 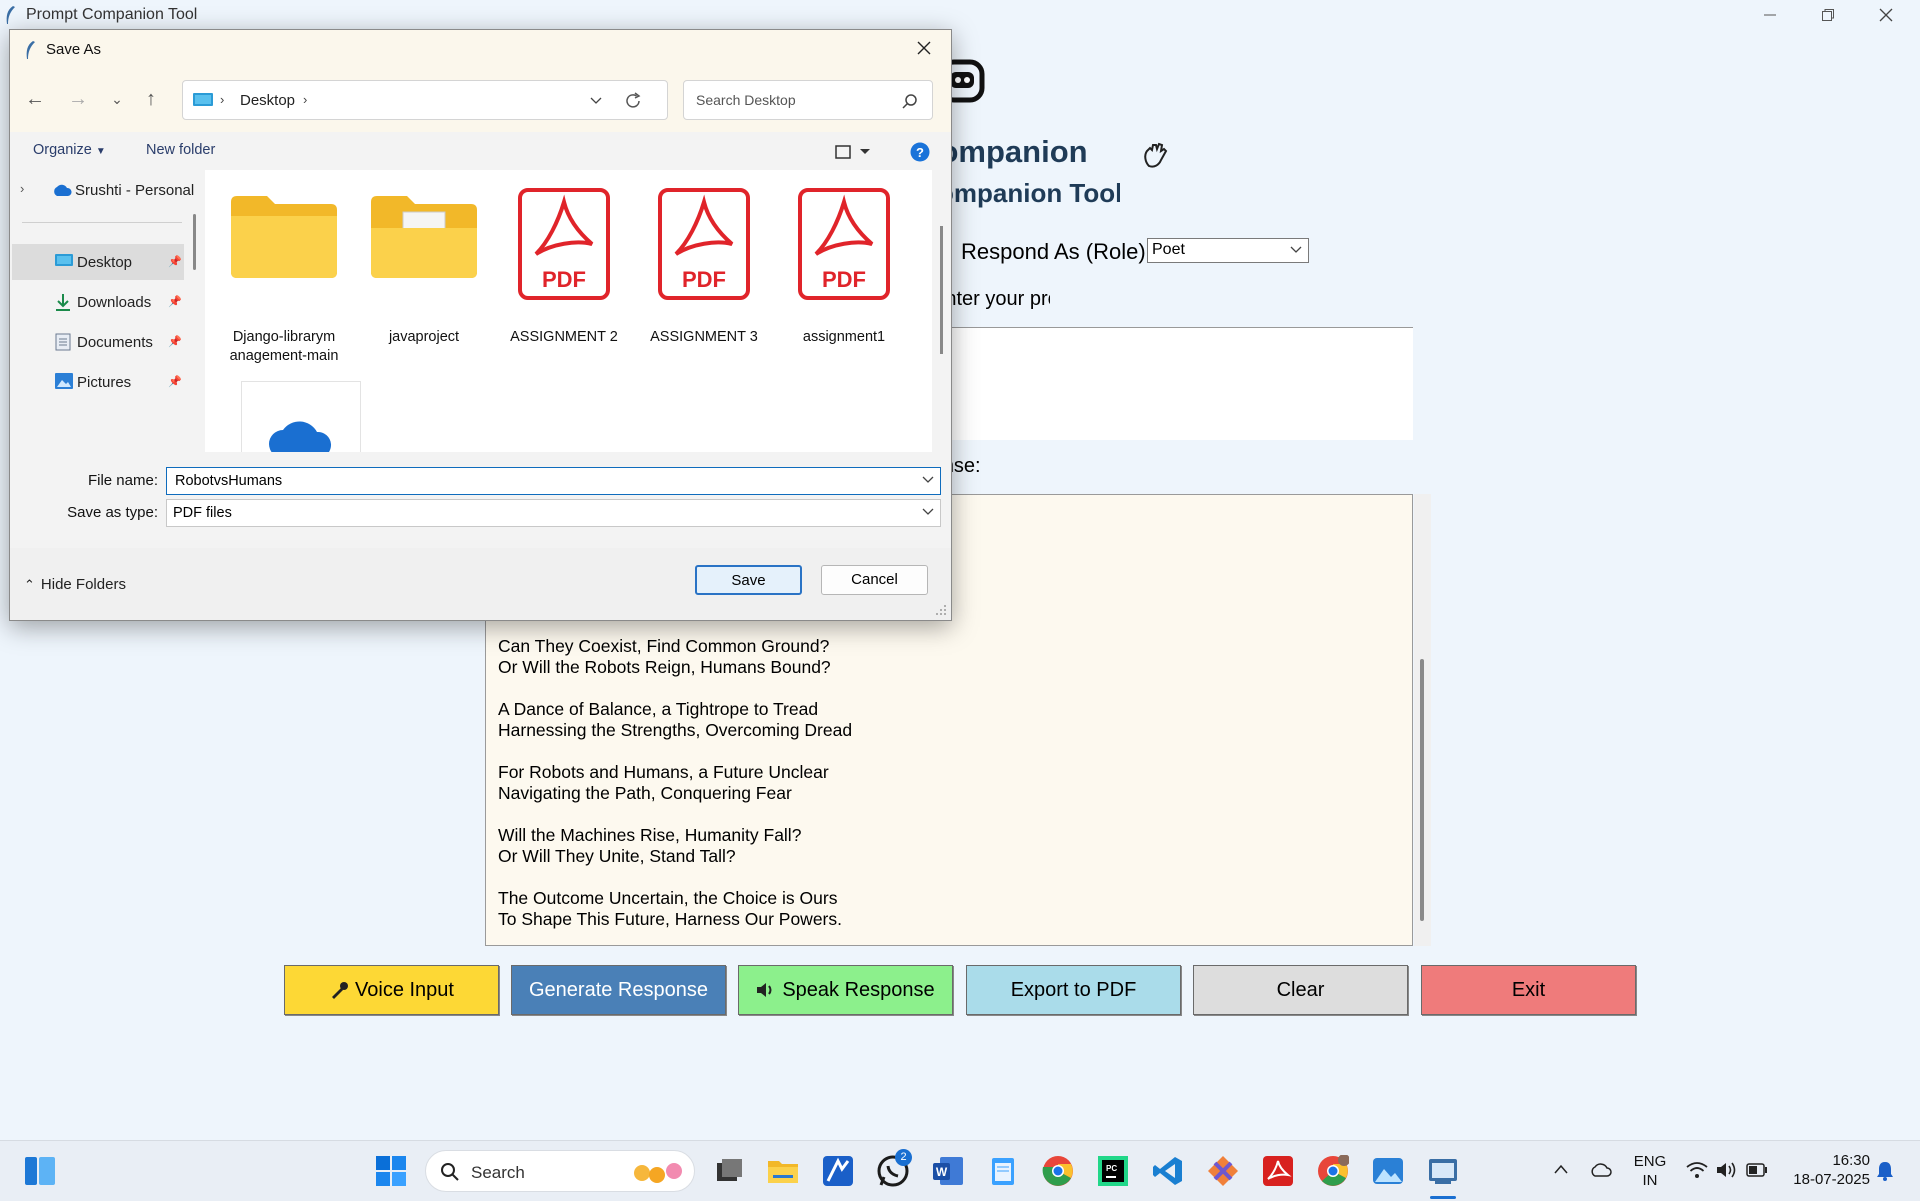 I want to click on pycharm-icon: PC, so click(x=1113, y=1171).